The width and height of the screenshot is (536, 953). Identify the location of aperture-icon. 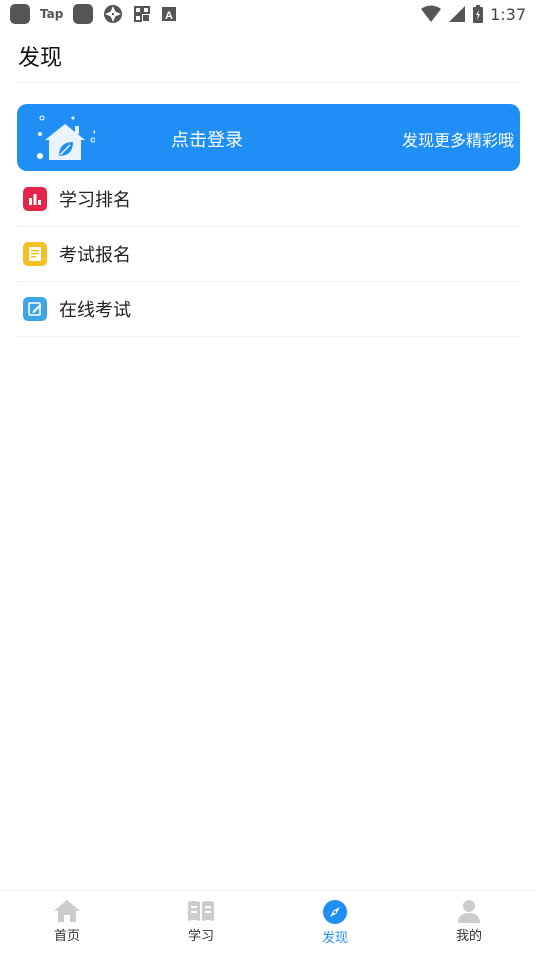
(113, 14).